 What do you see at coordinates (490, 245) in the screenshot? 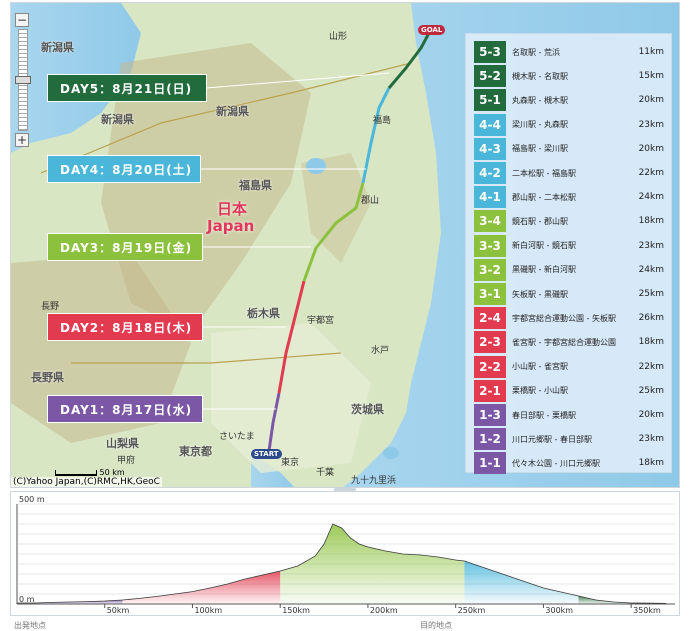
I see `stage-badge: 3-3` at bounding box center [490, 245].